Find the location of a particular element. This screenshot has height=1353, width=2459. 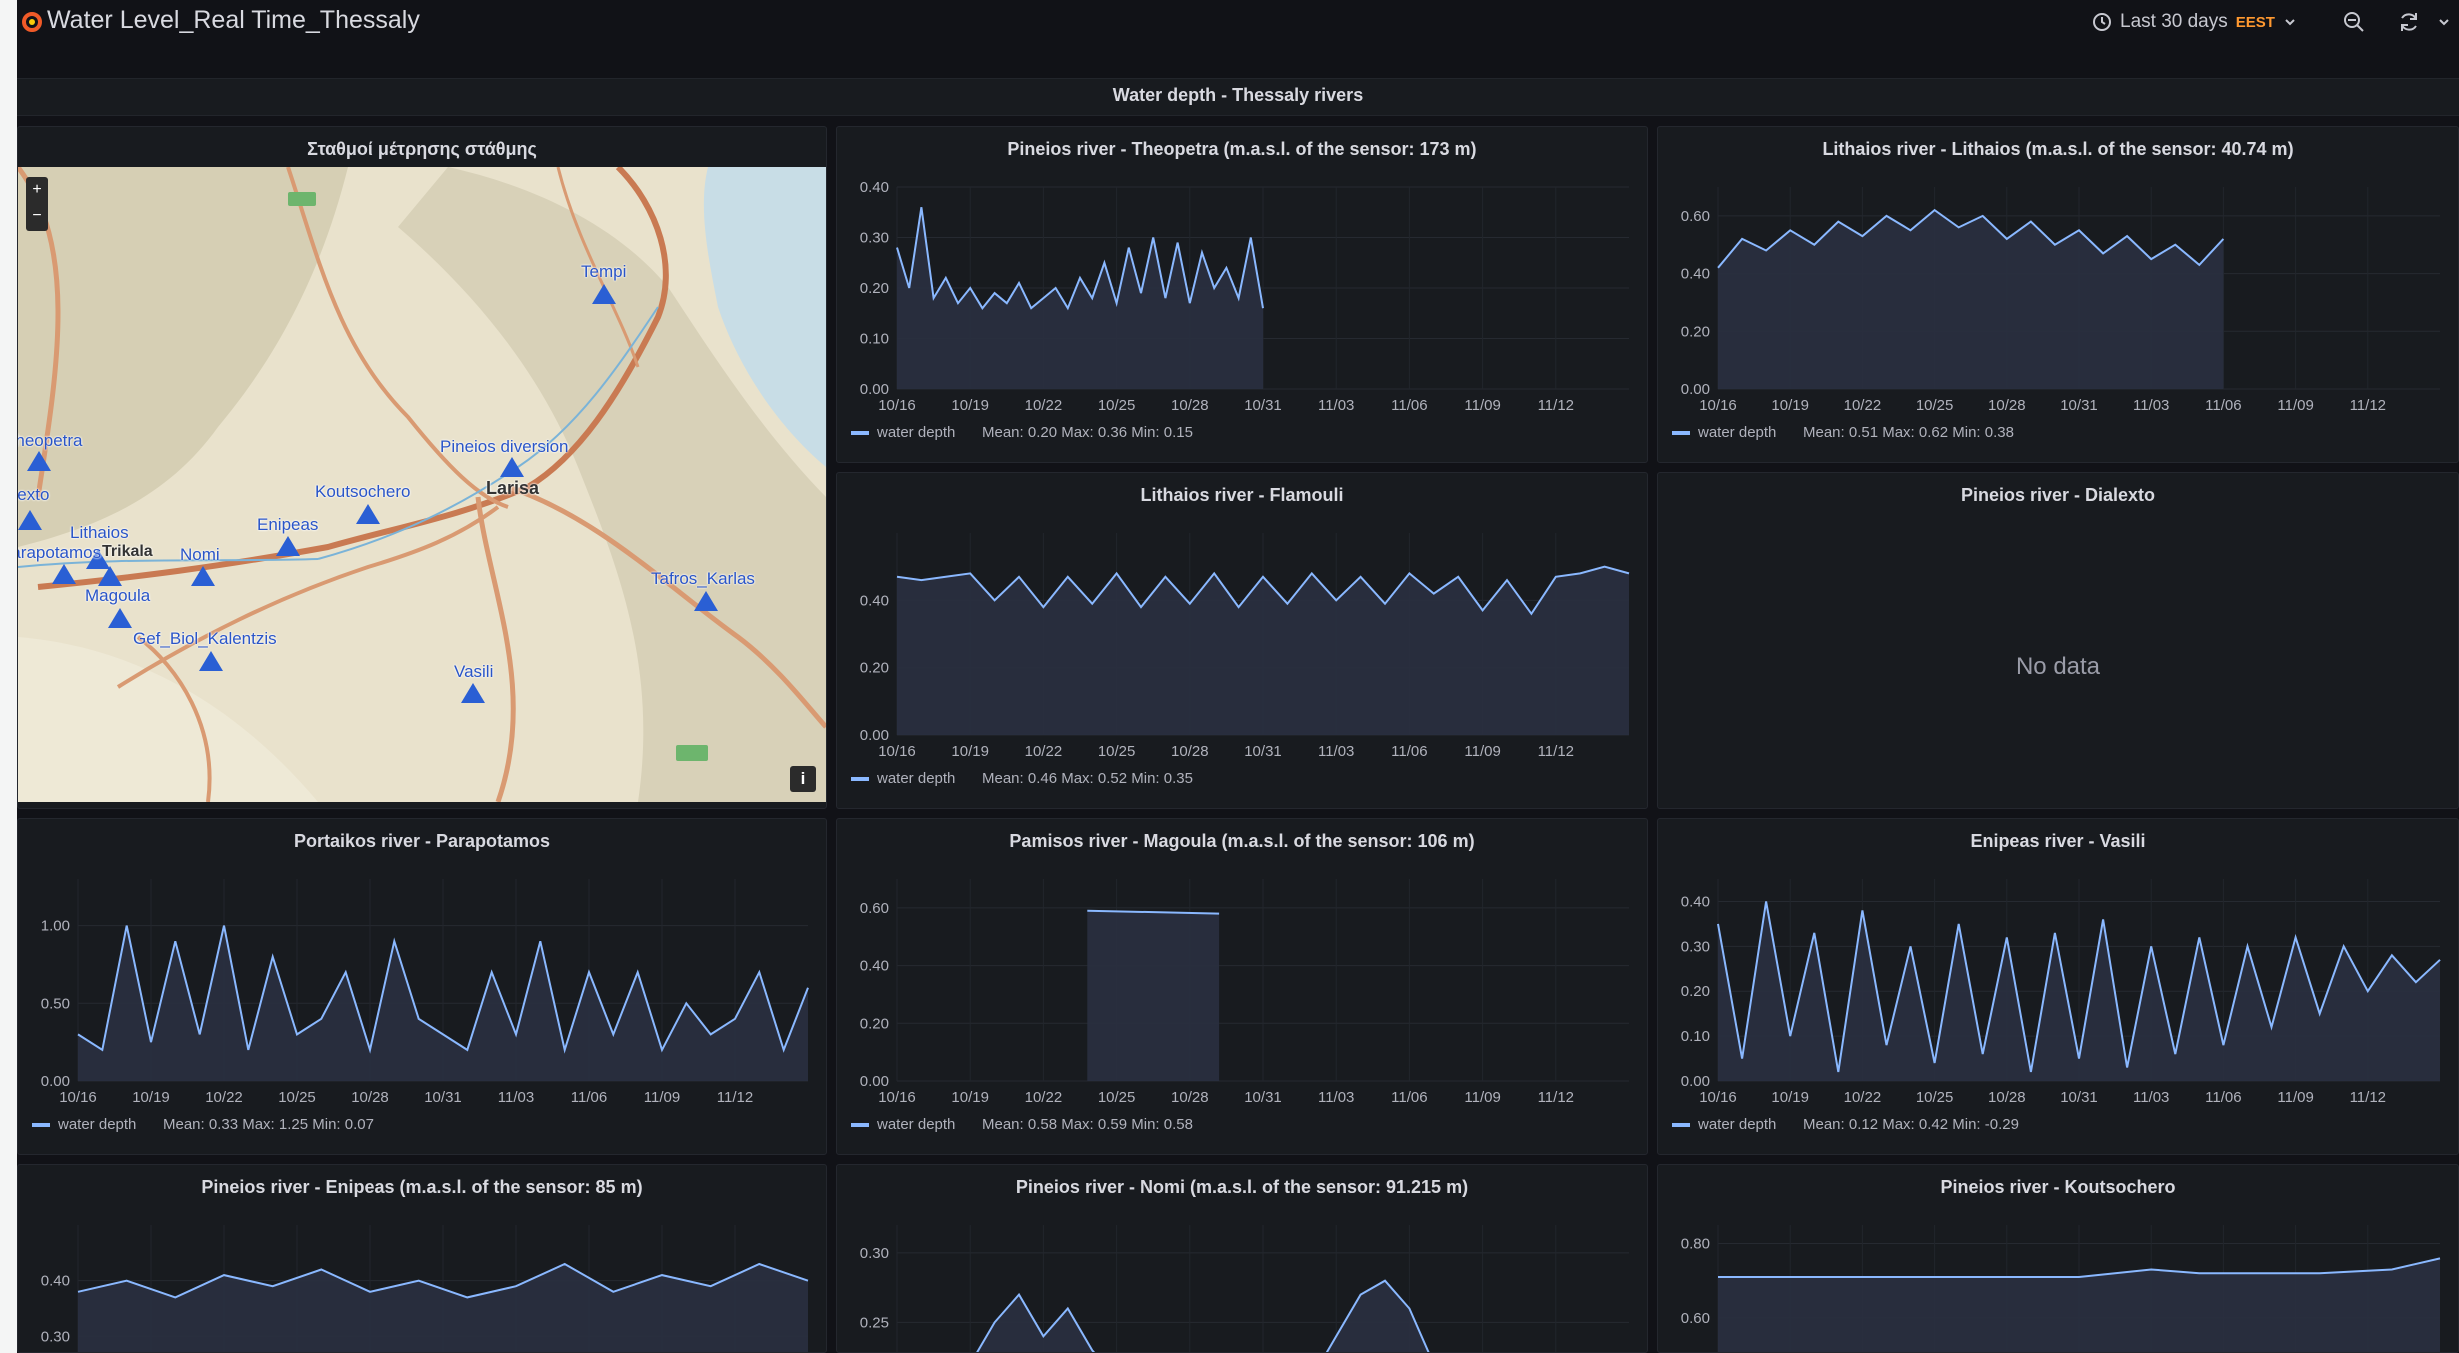

station-label: Tafros_Karlas is located at coordinates (703, 578).